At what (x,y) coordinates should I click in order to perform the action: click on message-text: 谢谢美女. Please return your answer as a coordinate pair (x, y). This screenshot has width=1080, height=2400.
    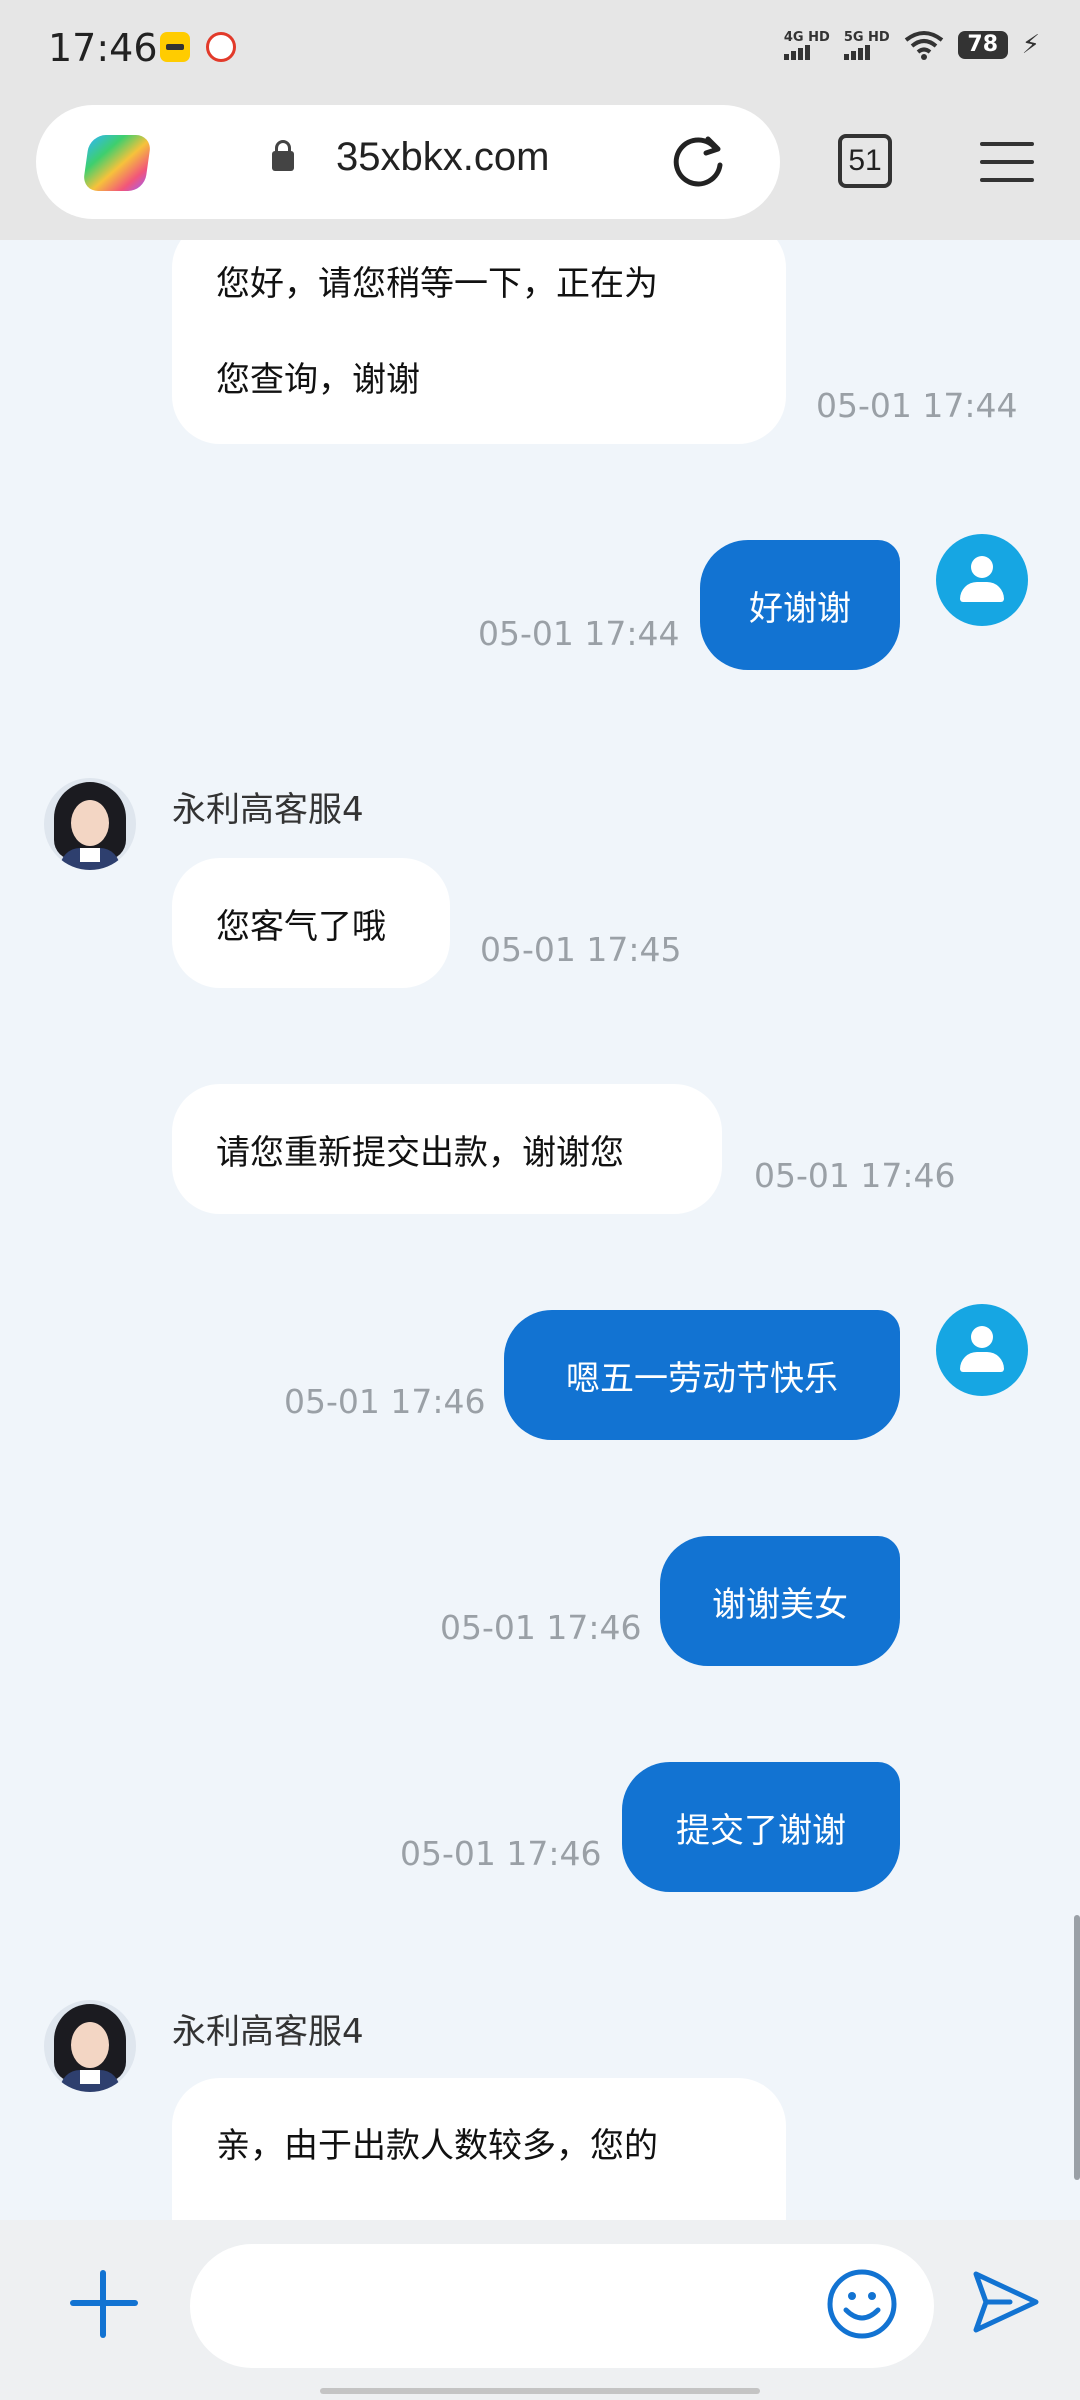
    Looking at the image, I should click on (780, 1604).